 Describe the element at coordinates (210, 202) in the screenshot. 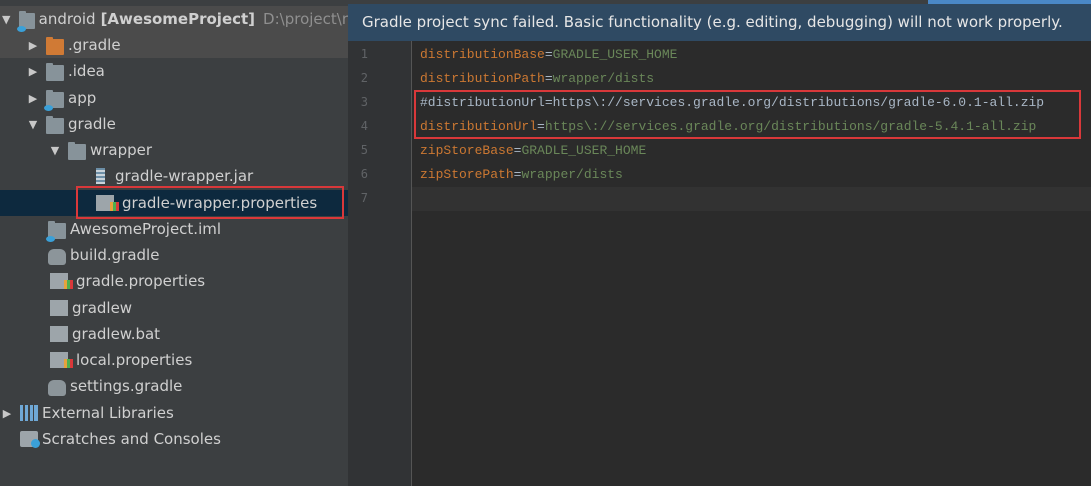

I see `selected-file-highlight-box` at that location.